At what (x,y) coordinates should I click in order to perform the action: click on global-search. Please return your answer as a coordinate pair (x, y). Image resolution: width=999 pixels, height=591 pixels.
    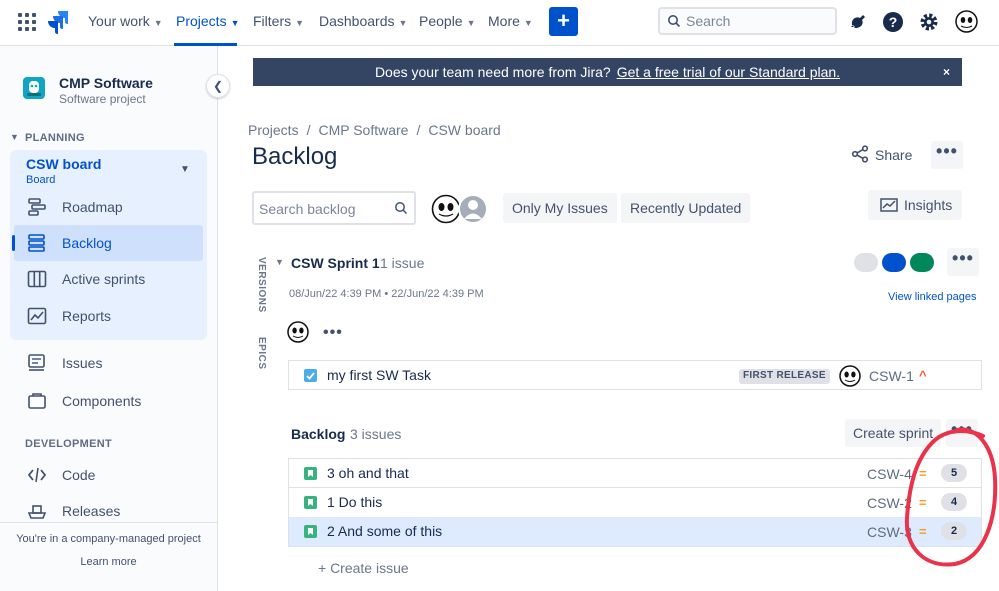
    Looking at the image, I should click on (747, 21).